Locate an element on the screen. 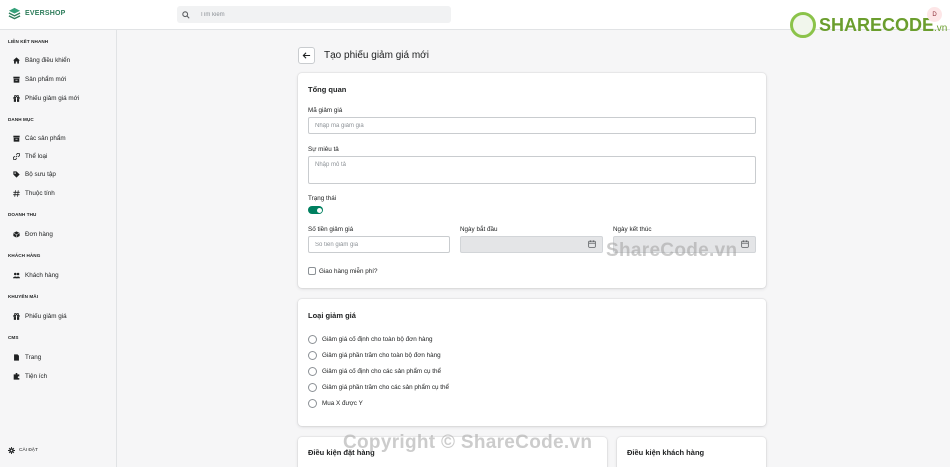 This screenshot has height=467, width=950. sidebar-item-label: Bộ sưu tập is located at coordinates (40, 174).